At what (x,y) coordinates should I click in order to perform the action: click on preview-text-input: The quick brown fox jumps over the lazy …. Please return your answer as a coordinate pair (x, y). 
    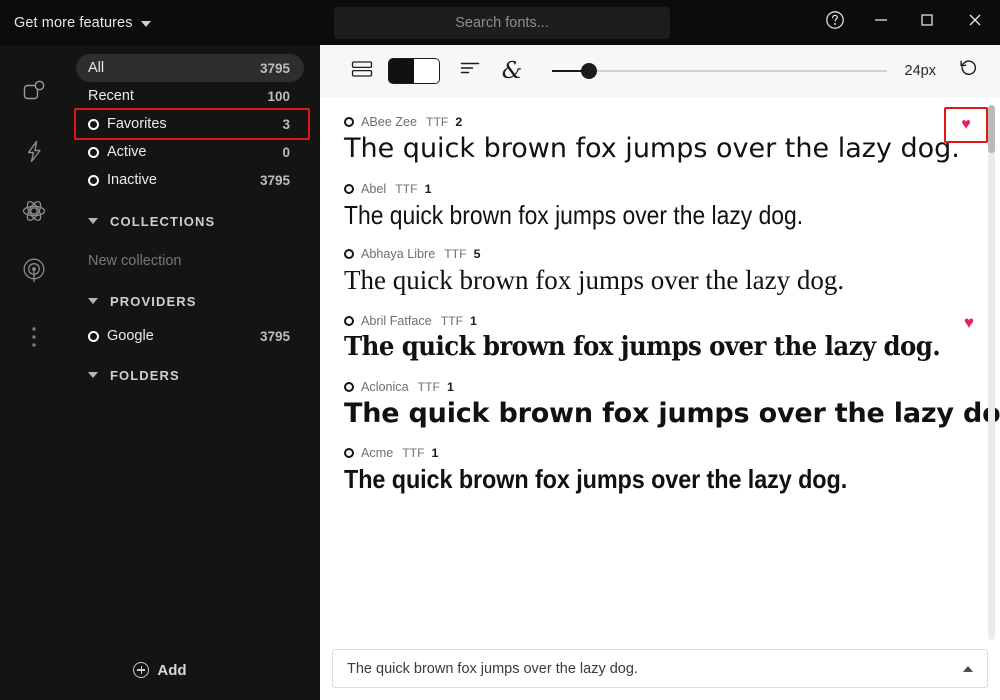
    Looking at the image, I should click on (660, 668).